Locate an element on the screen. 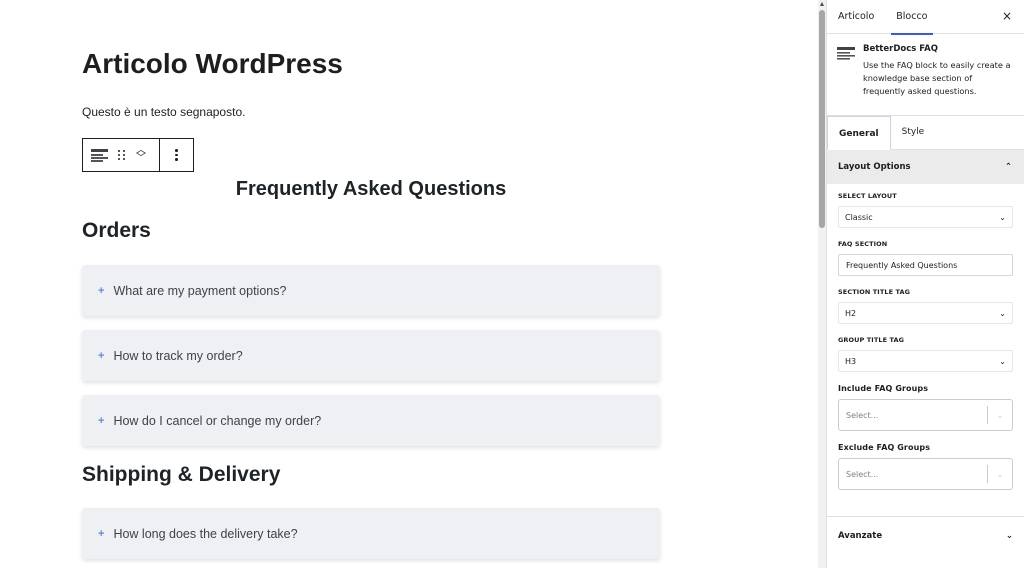  faq-item: + What are my payment options? is located at coordinates (371, 290).